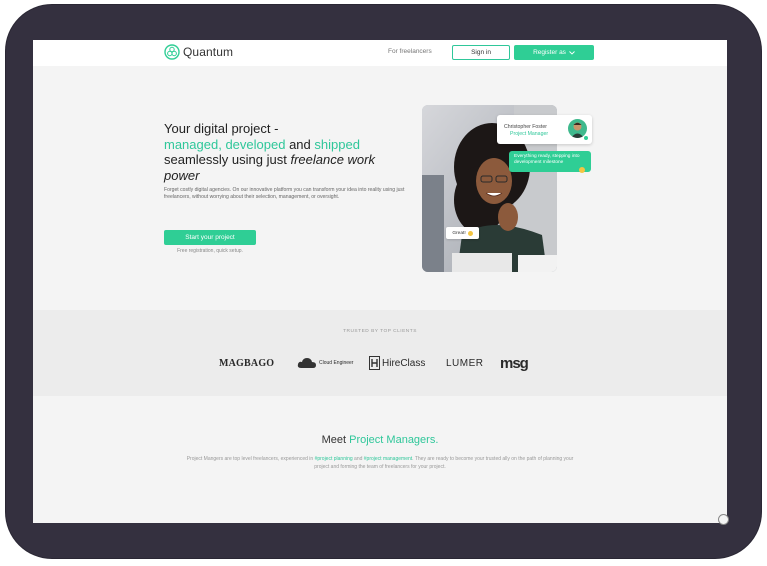 This screenshot has width=767, height=566. I want to click on for-freelancers-link: For freelancers, so click(410, 51).